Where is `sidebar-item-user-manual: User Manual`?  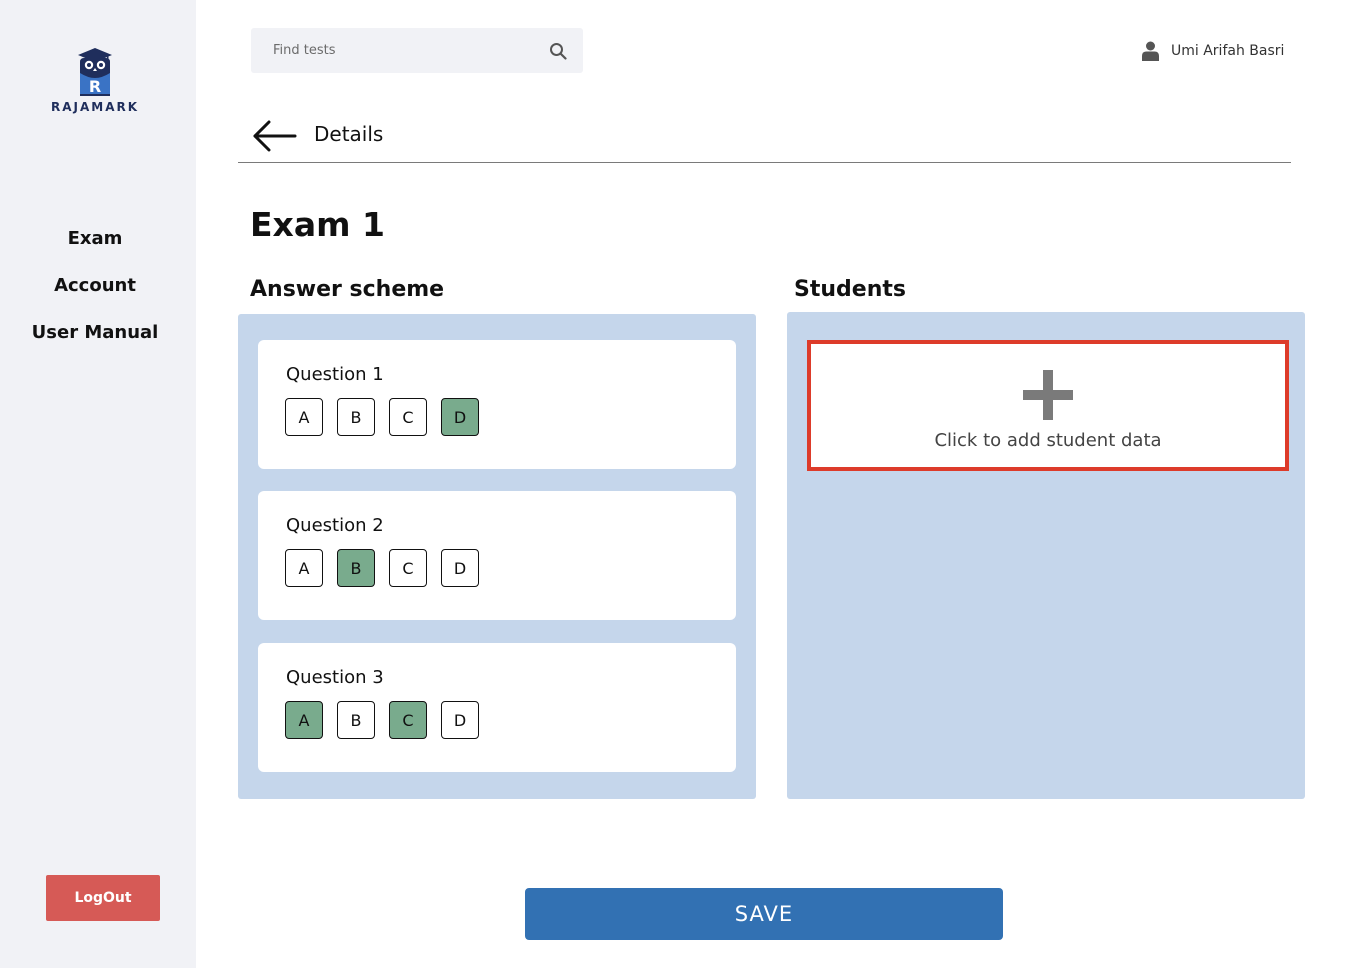 sidebar-item-user-manual: User Manual is located at coordinates (95, 341).